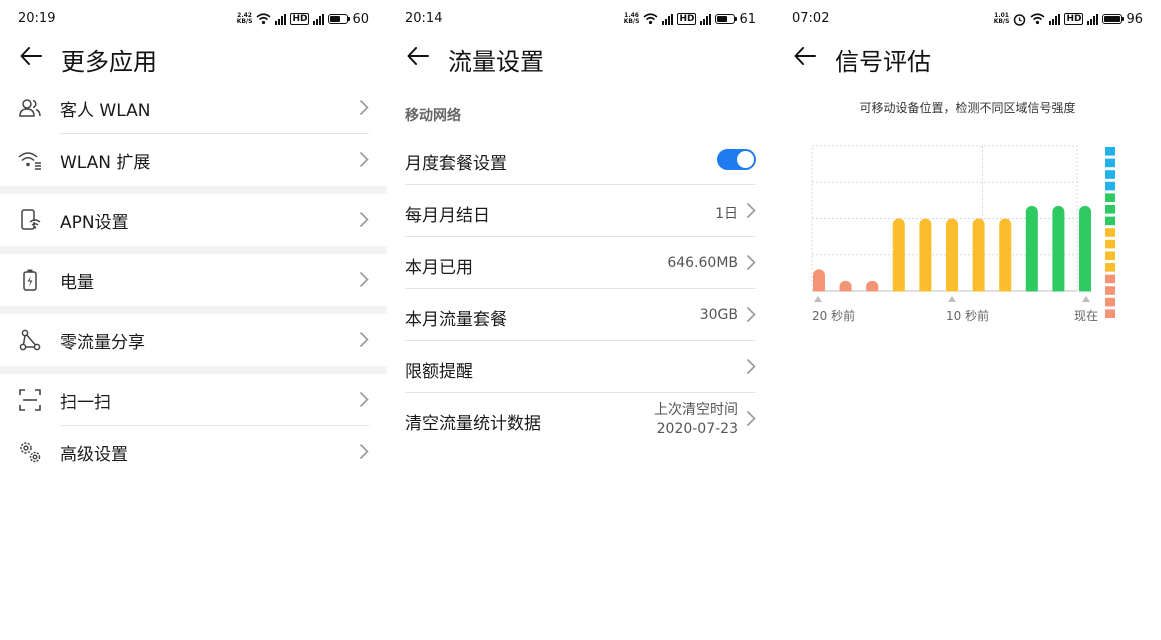 The image size is (1161, 640). What do you see at coordinates (30, 400) in the screenshot?
I see `scan-icon` at bounding box center [30, 400].